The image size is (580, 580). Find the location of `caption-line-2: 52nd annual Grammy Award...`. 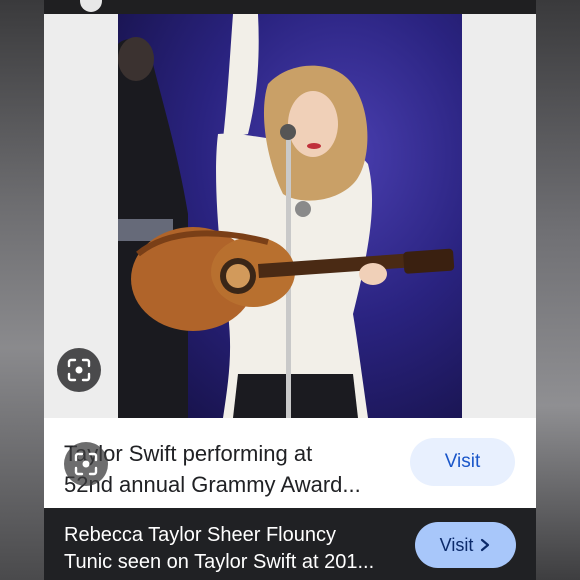

caption-line-2: 52nd annual Grammy Award... is located at coordinates (212, 484).